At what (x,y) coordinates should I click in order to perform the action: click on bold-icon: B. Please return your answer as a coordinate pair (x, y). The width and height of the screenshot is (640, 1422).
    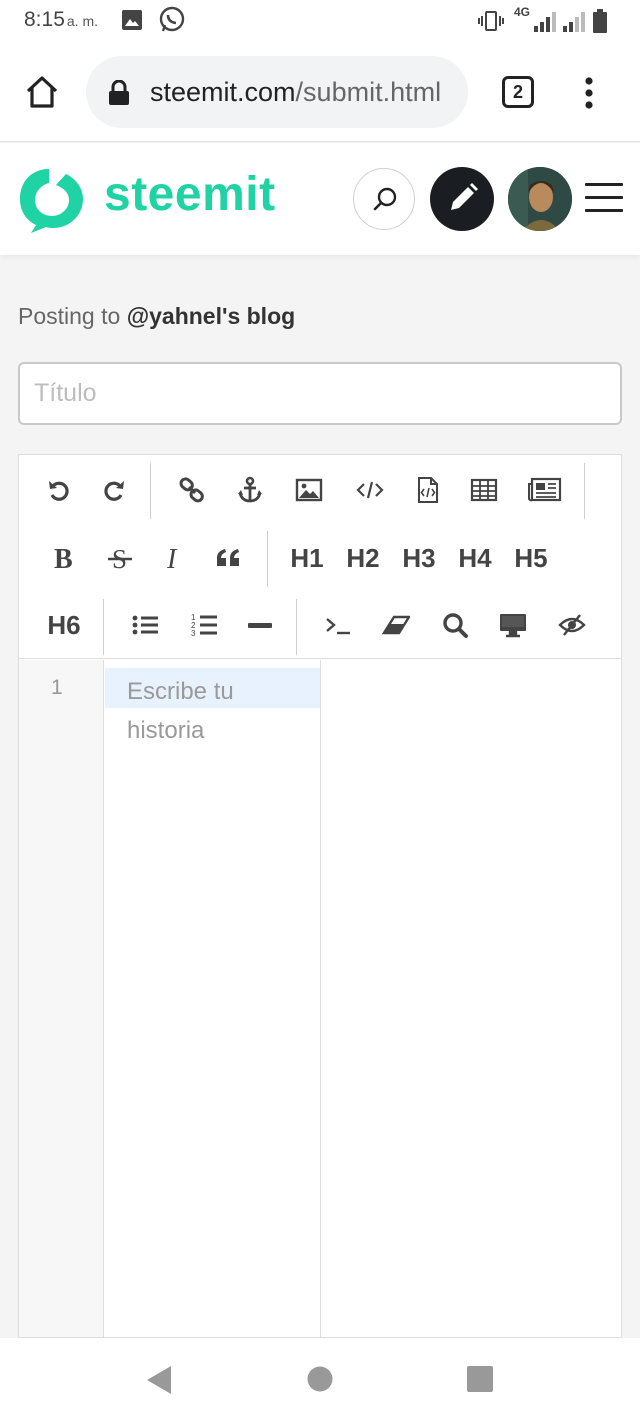
    Looking at the image, I should click on (63, 558).